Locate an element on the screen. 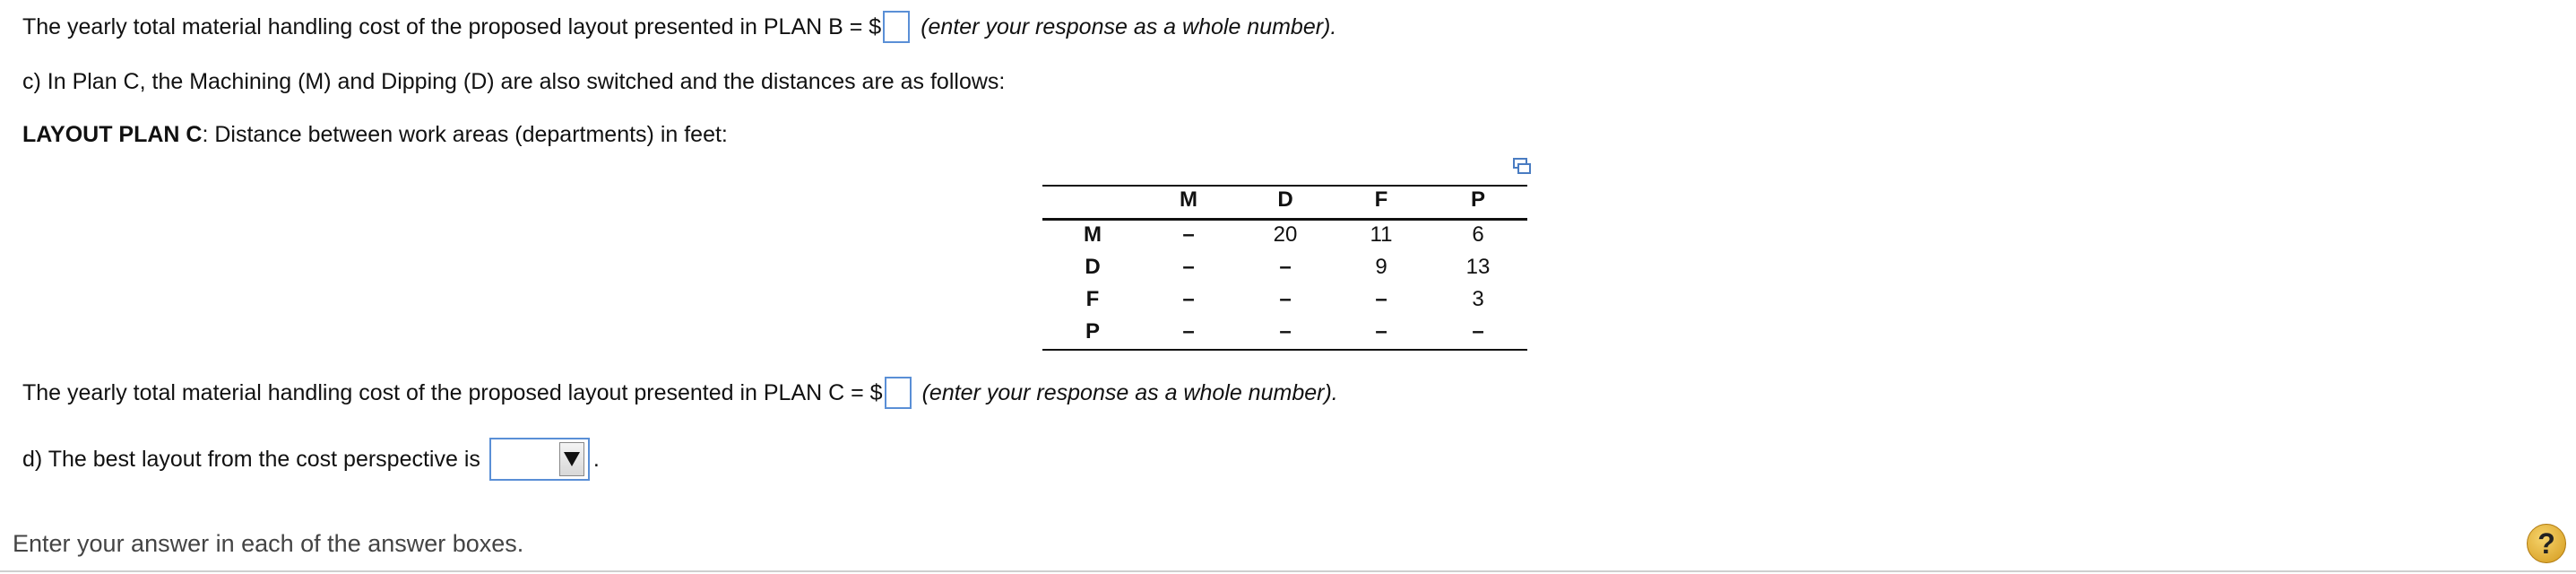  column-header: D is located at coordinates (1285, 199).